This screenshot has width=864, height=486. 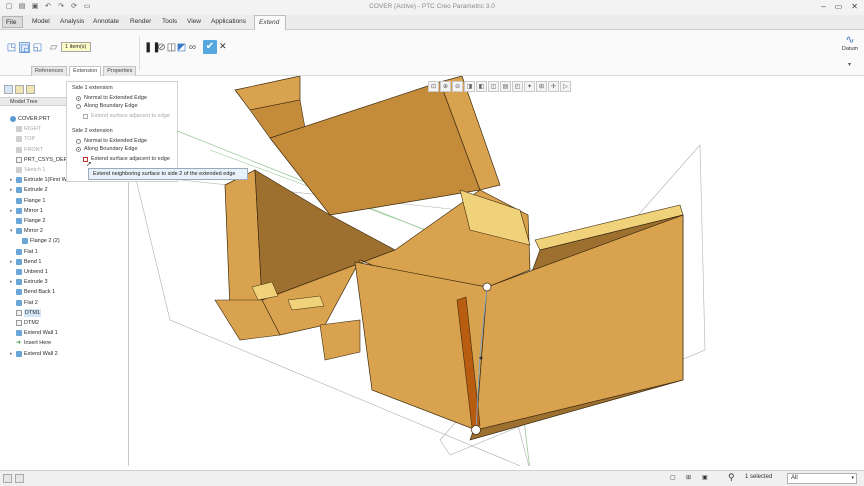 I want to click on favorites-icon, so click(x=30, y=89).